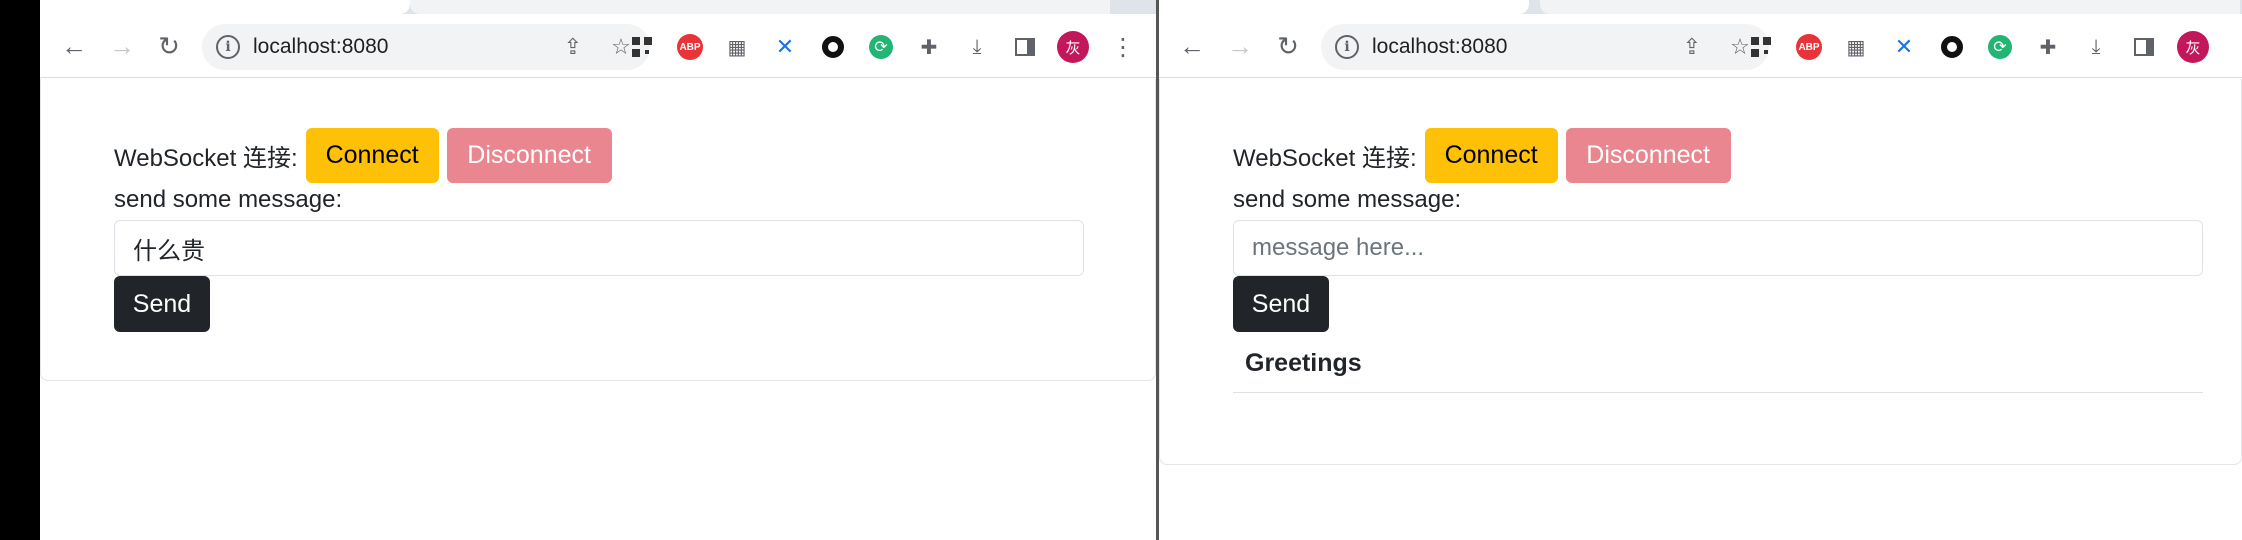 This screenshot has height=540, width=2242. What do you see at coordinates (1718, 364) in the screenshot?
I see `greetings-table-header: Greetings` at bounding box center [1718, 364].